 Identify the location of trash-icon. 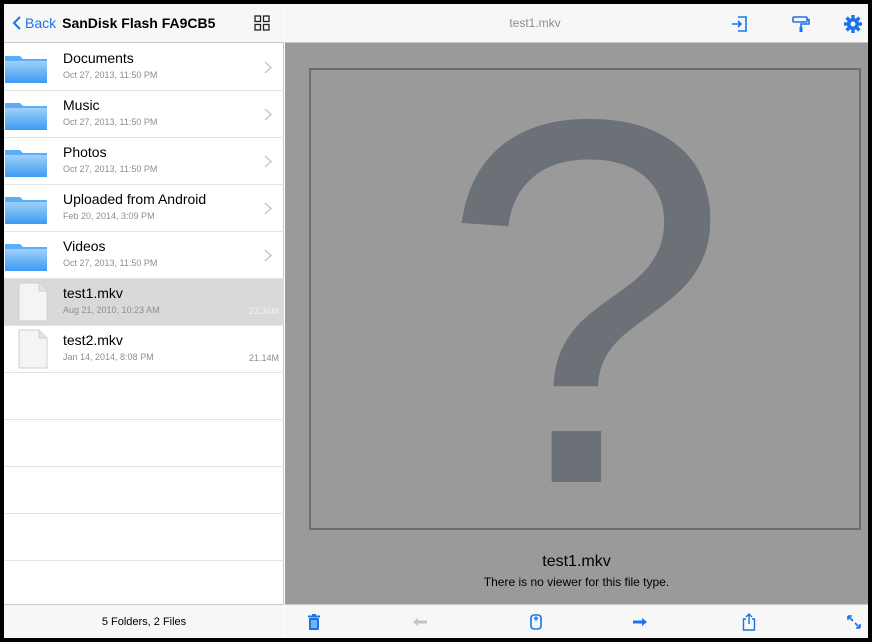
(314, 622).